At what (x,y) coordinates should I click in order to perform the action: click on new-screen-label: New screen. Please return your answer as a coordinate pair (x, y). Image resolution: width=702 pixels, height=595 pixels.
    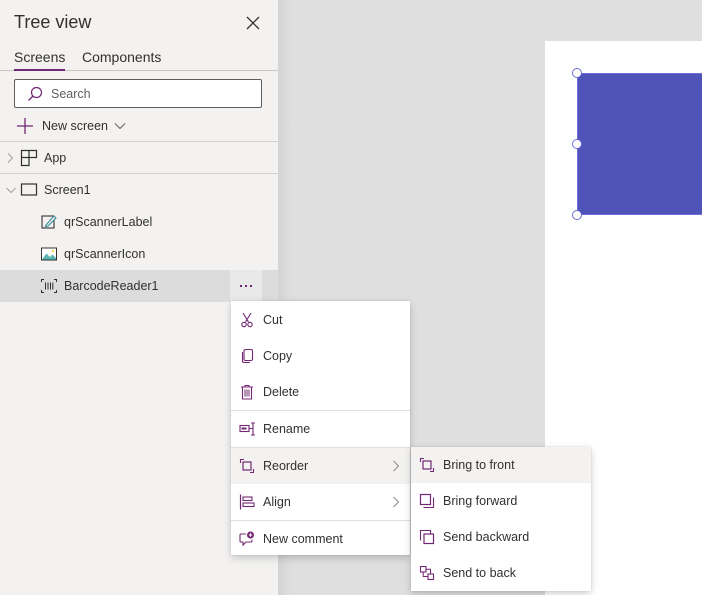
    Looking at the image, I should click on (75, 126).